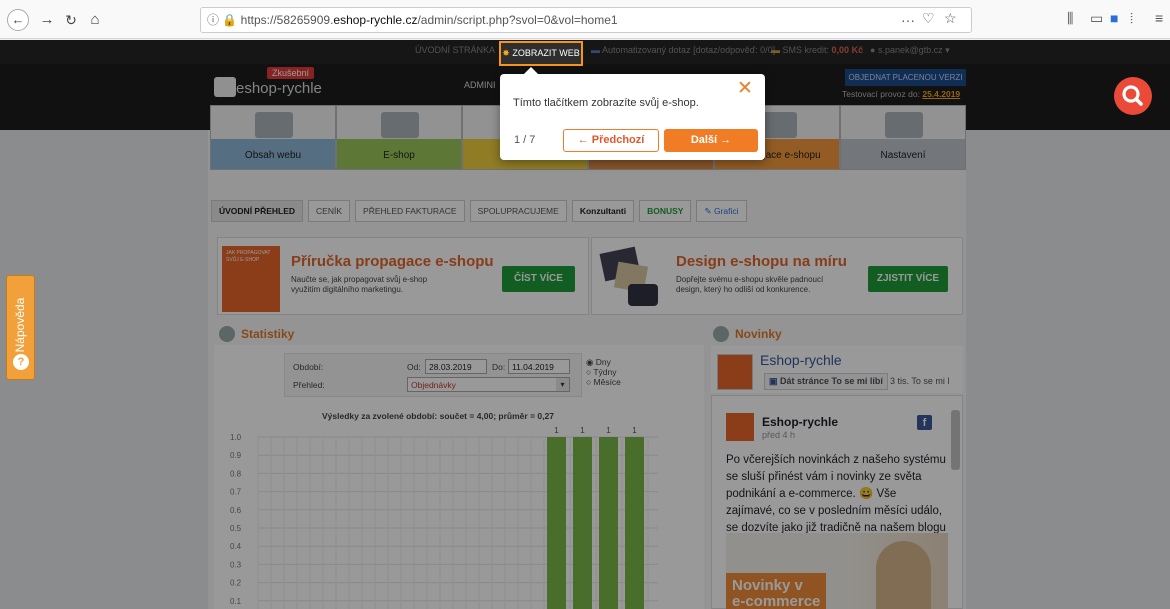  What do you see at coordinates (506, 53) in the screenshot?
I see `sun-icon: ✸` at bounding box center [506, 53].